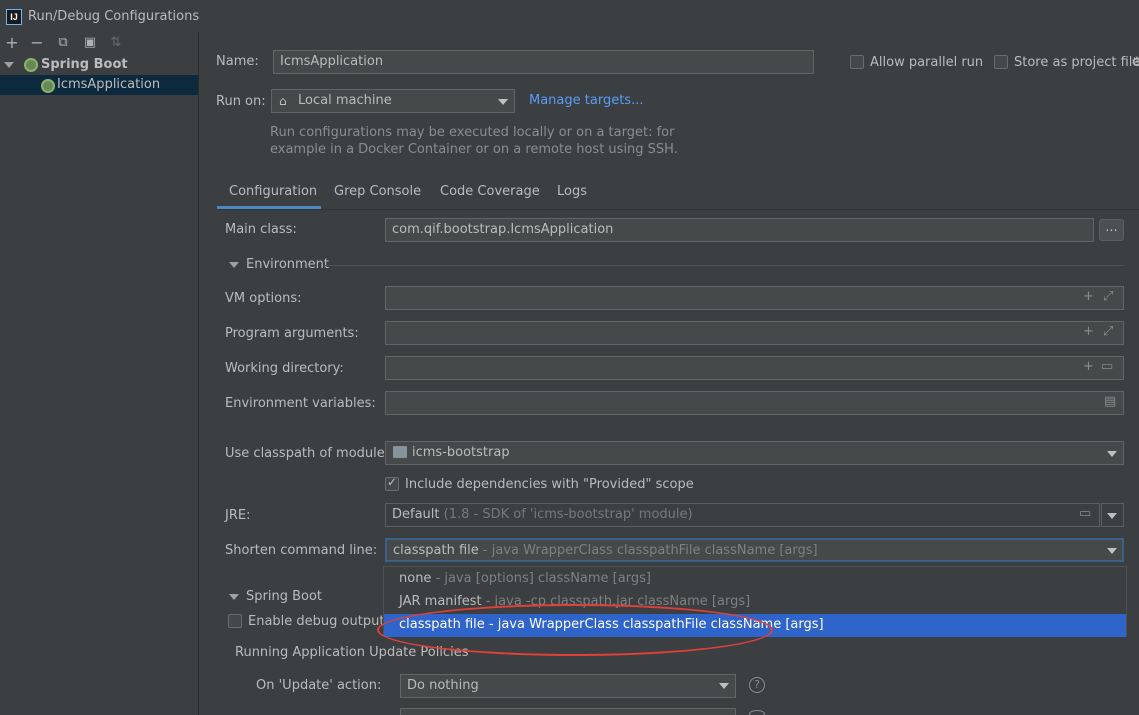  Describe the element at coordinates (345, 100) in the screenshot. I see `run-on-value: Local machine` at that location.